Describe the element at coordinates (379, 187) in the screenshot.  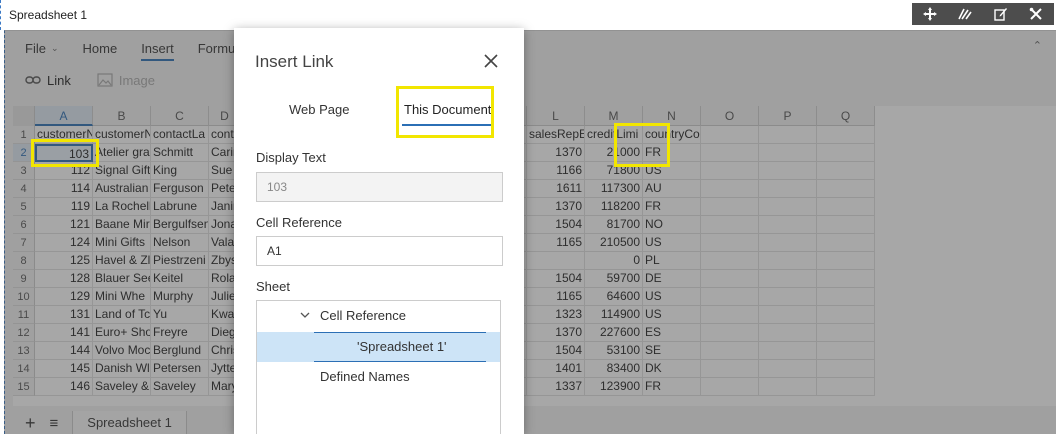
I see `display-text-field: 103` at that location.